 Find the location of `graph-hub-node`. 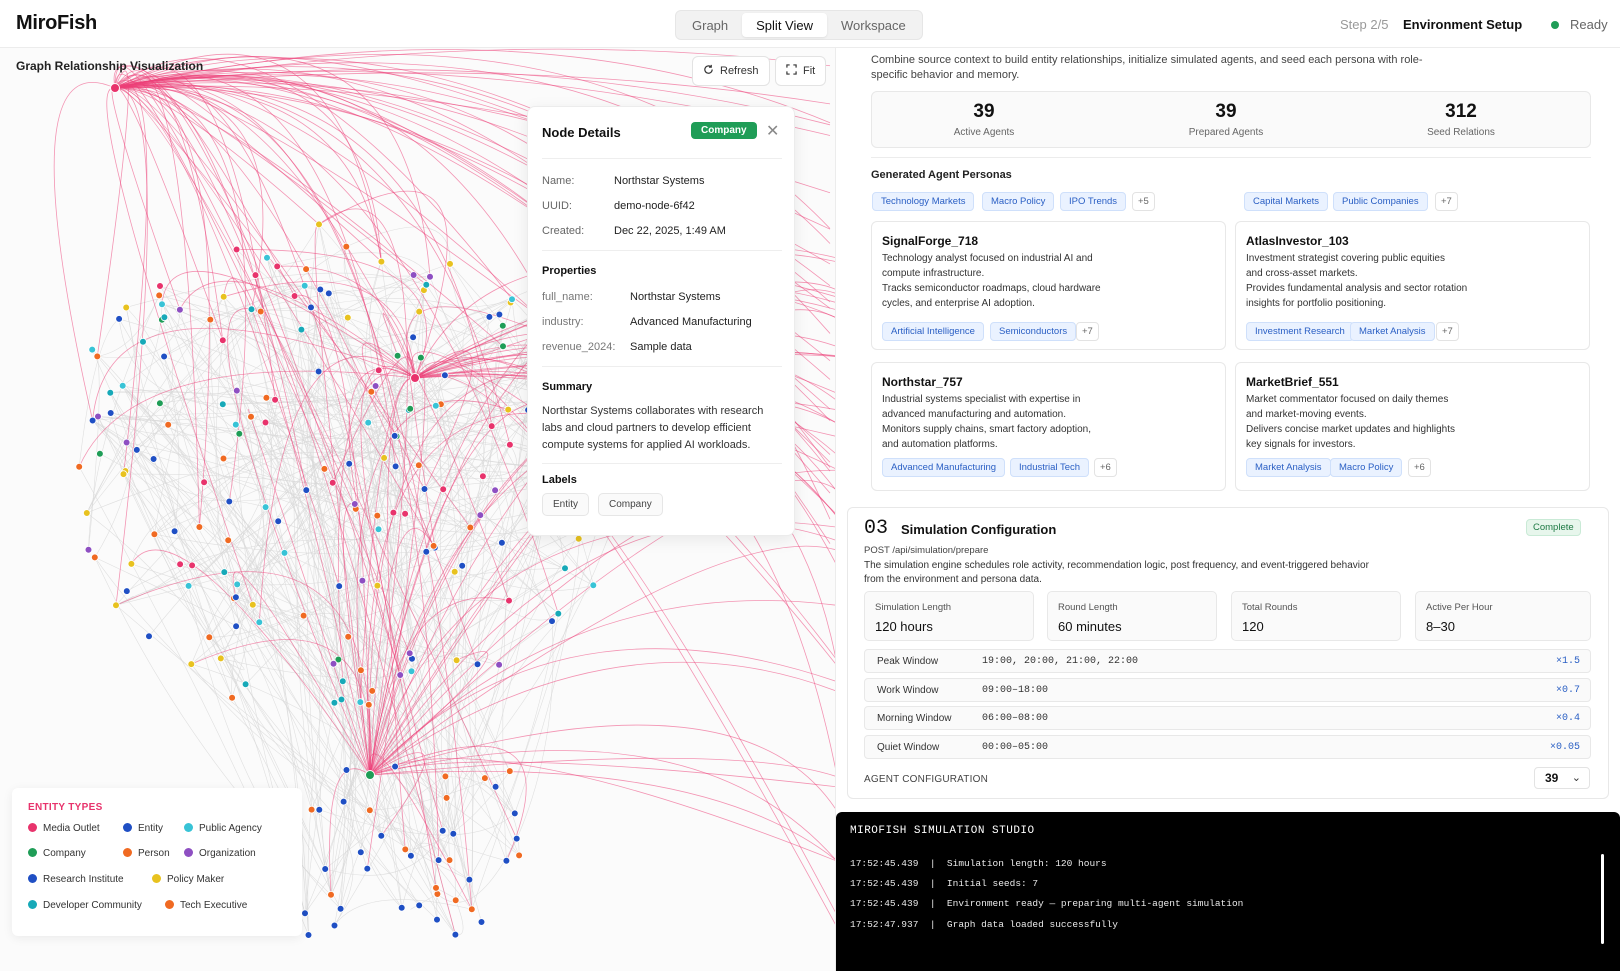

graph-hub-node is located at coordinates (415, 378).